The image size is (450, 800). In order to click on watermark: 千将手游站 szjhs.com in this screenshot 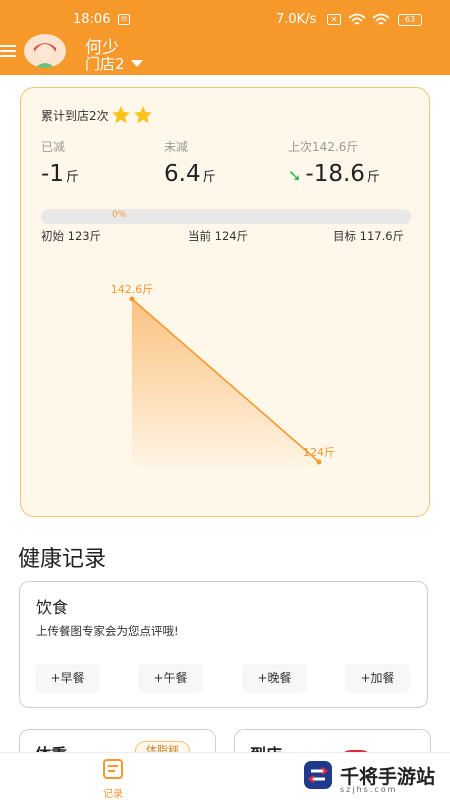, I will do `click(368, 776)`.